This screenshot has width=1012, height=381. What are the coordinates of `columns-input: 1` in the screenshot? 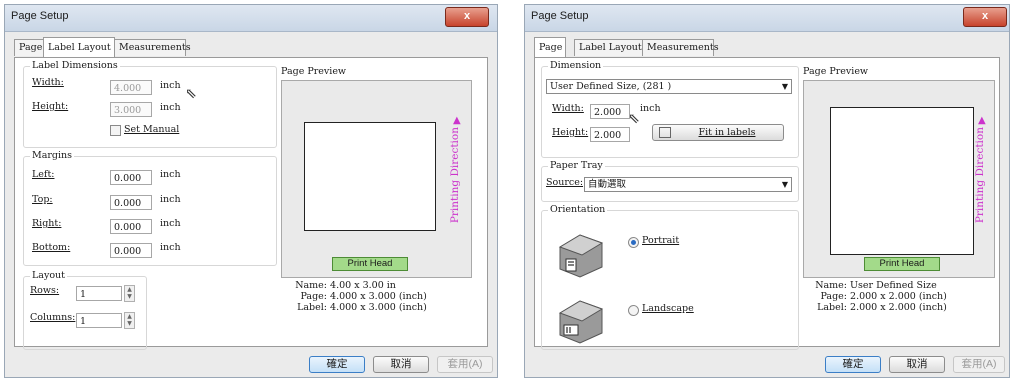 It's located at (99, 320).